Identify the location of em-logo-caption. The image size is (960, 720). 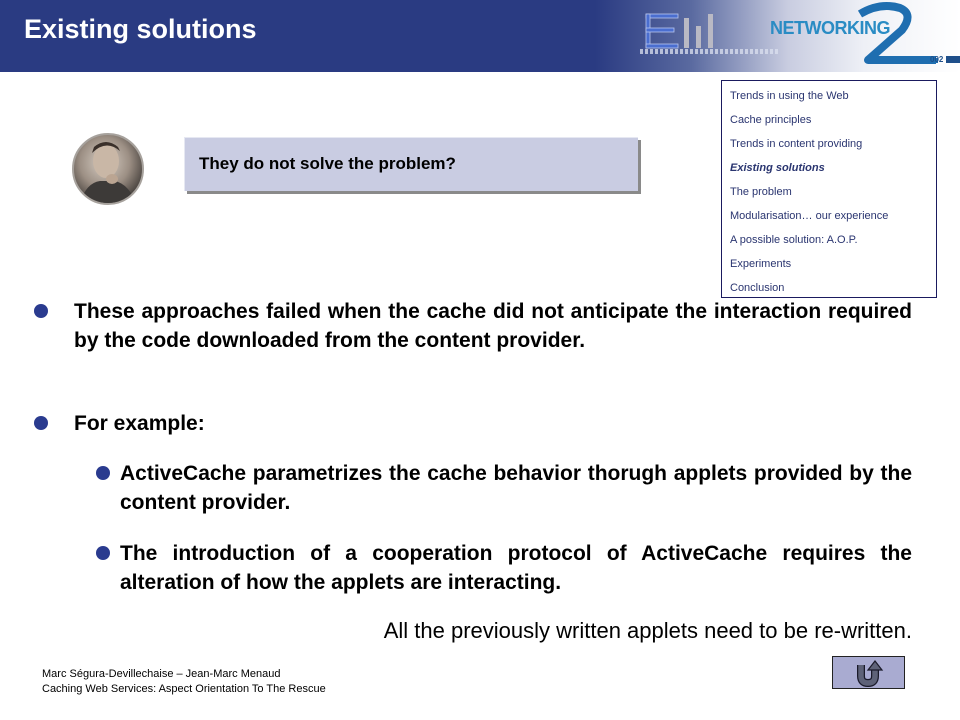
(710, 51).